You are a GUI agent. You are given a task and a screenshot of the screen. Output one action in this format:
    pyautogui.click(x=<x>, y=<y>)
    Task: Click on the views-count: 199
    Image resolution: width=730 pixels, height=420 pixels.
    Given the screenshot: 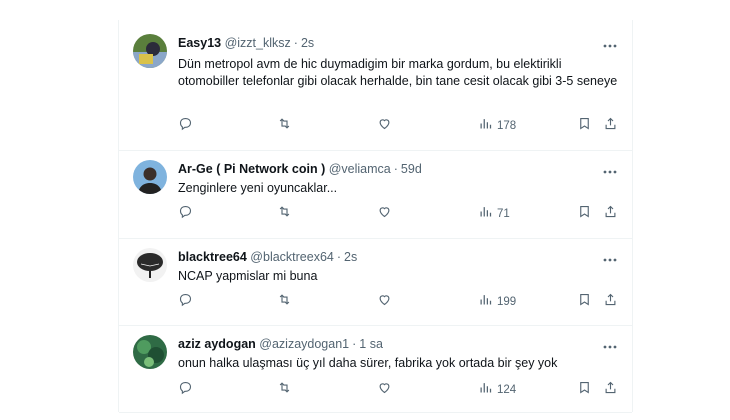 What is the action you would take?
    pyautogui.click(x=507, y=302)
    